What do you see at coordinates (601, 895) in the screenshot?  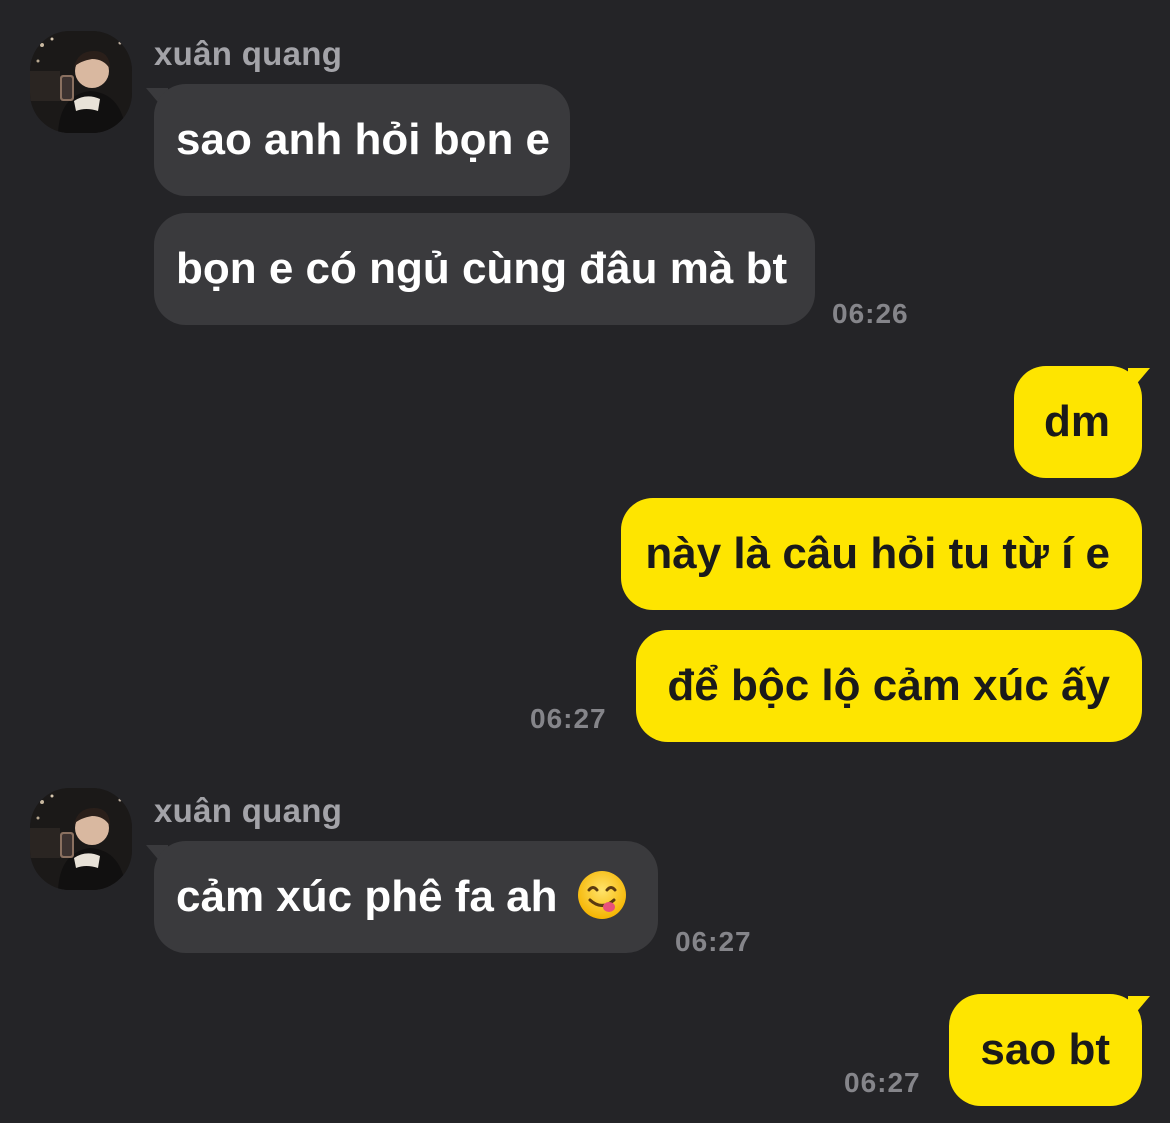 I see `face-savoring-food-emoji` at bounding box center [601, 895].